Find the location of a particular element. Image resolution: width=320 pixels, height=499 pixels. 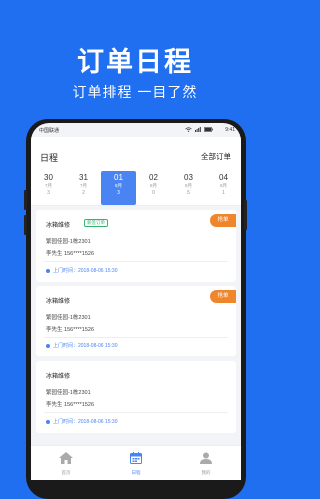

date-day: 03 is located at coordinates (188, 177).